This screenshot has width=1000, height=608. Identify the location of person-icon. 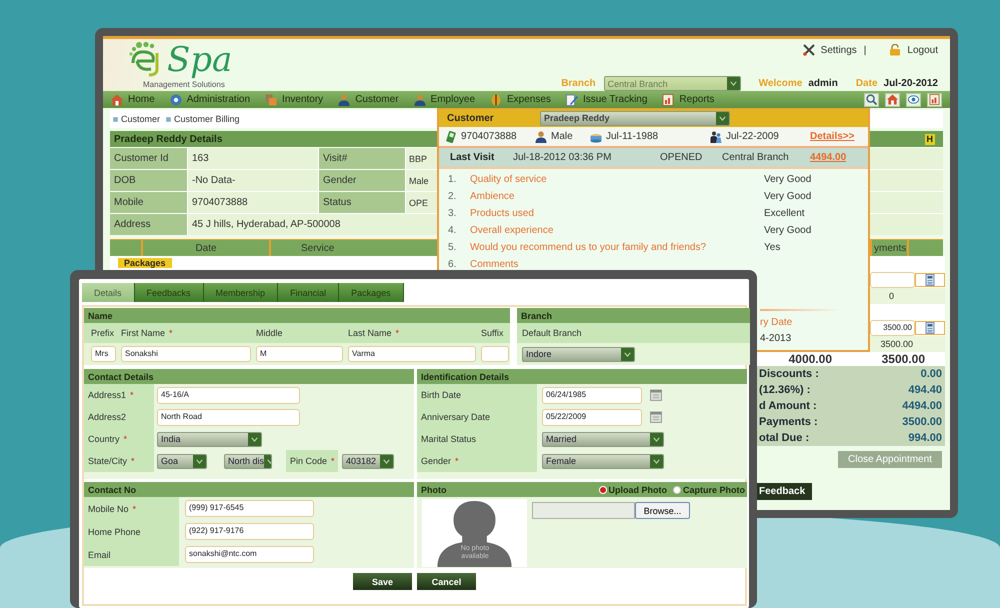
(420, 100).